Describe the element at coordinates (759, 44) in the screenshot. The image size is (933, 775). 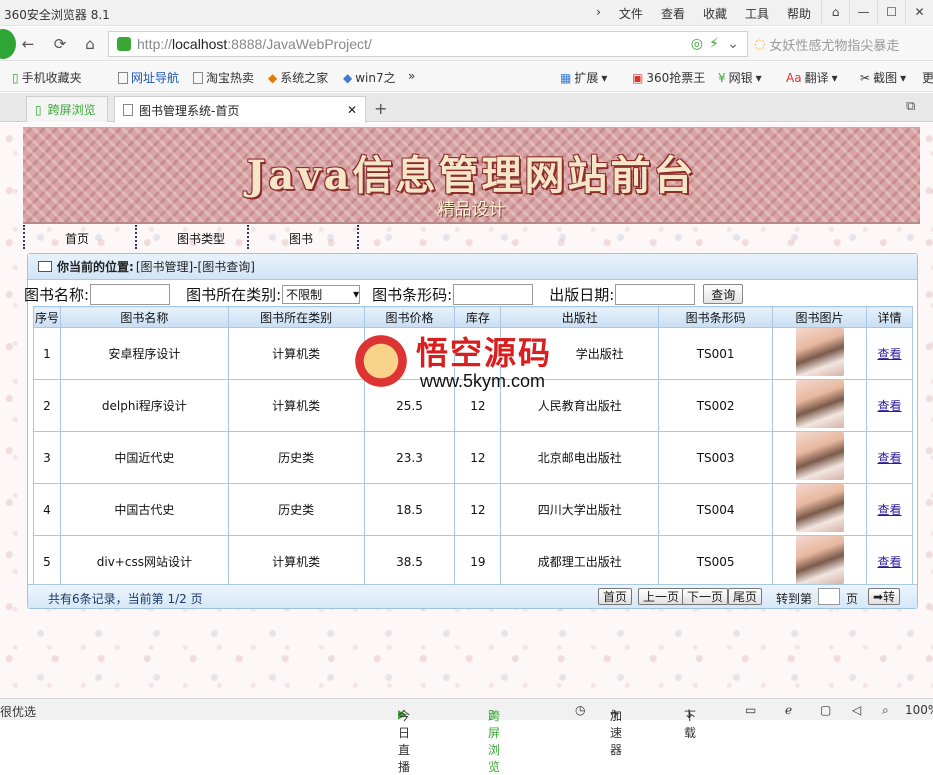
I see `search-engine-icon: ◌` at that location.